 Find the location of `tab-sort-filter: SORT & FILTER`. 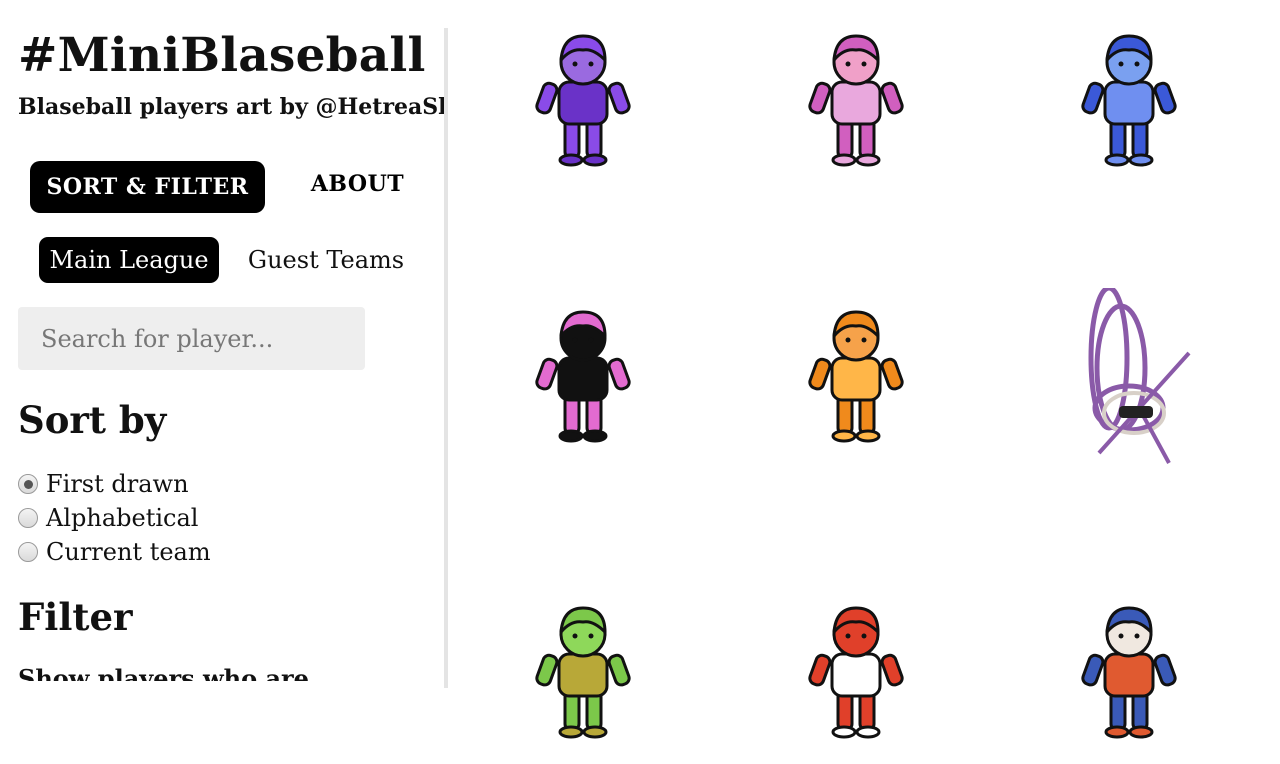

tab-sort-filter: SORT & FILTER is located at coordinates (147, 187).